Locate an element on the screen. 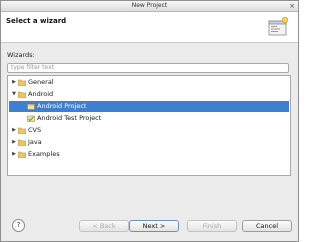  button-bar: ? < Back Next > Finish Cancel is located at coordinates (149, 226).